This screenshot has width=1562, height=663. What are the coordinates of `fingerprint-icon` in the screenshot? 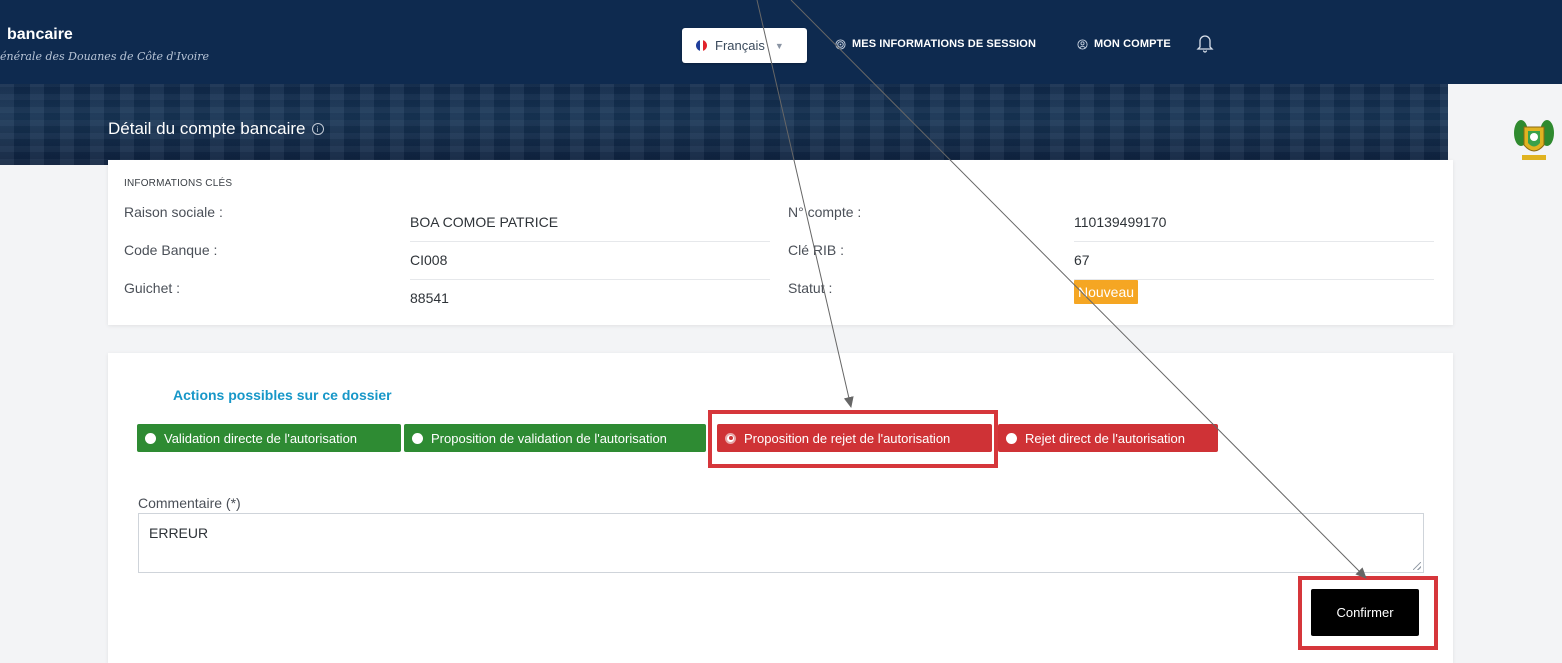 It's located at (840, 44).